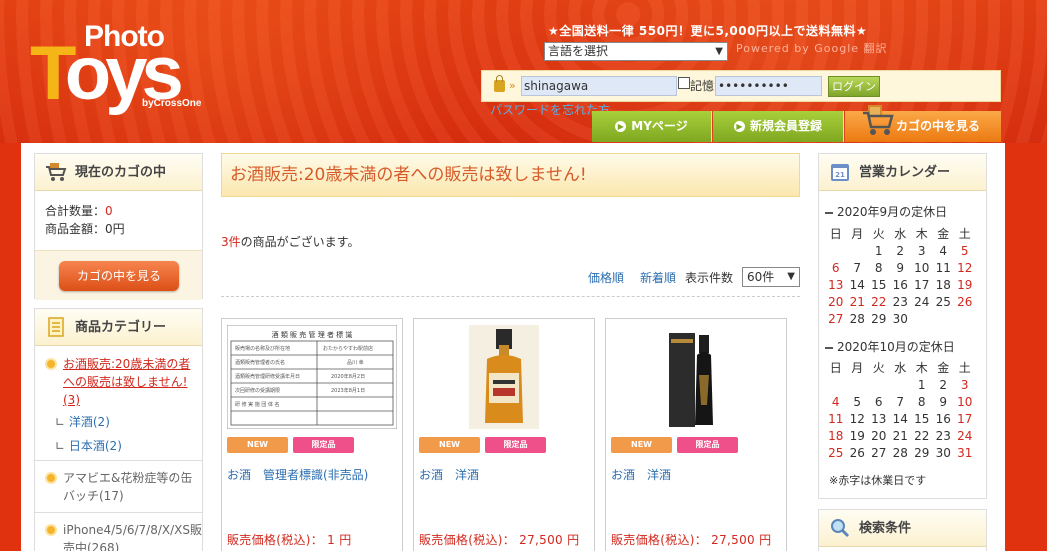  Describe the element at coordinates (943, 368) in the screenshot. I see `weekday-header: 金` at that location.